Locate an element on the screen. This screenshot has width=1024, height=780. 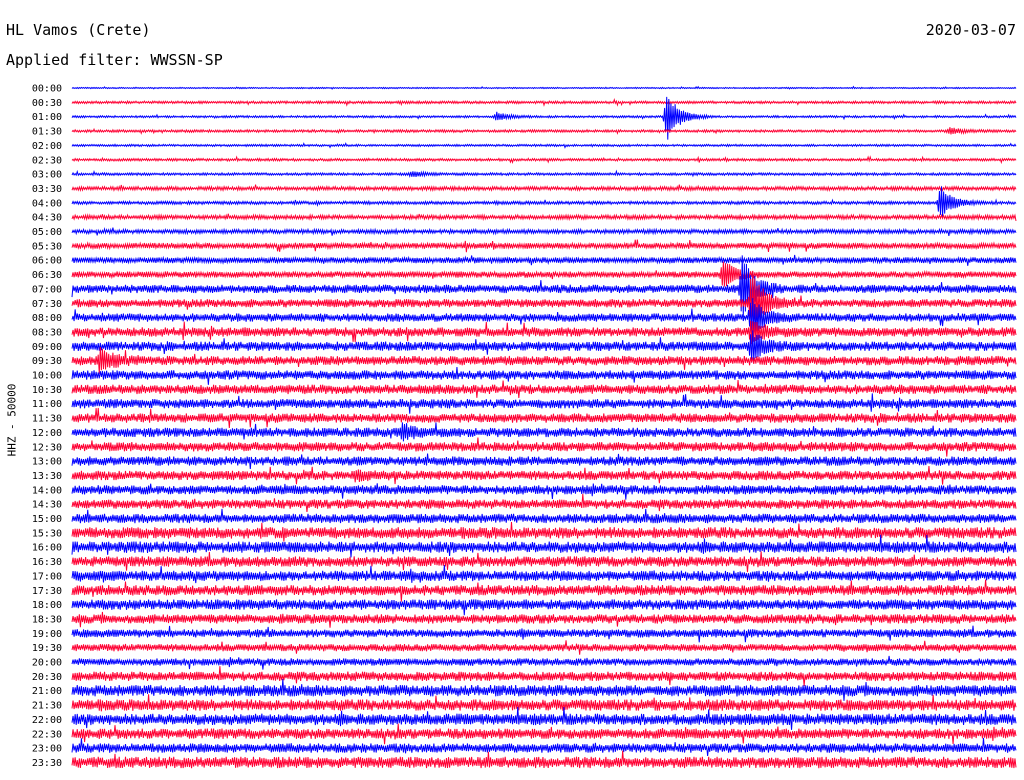
time-tick-label: 18:00 is located at coordinates (47, 605).